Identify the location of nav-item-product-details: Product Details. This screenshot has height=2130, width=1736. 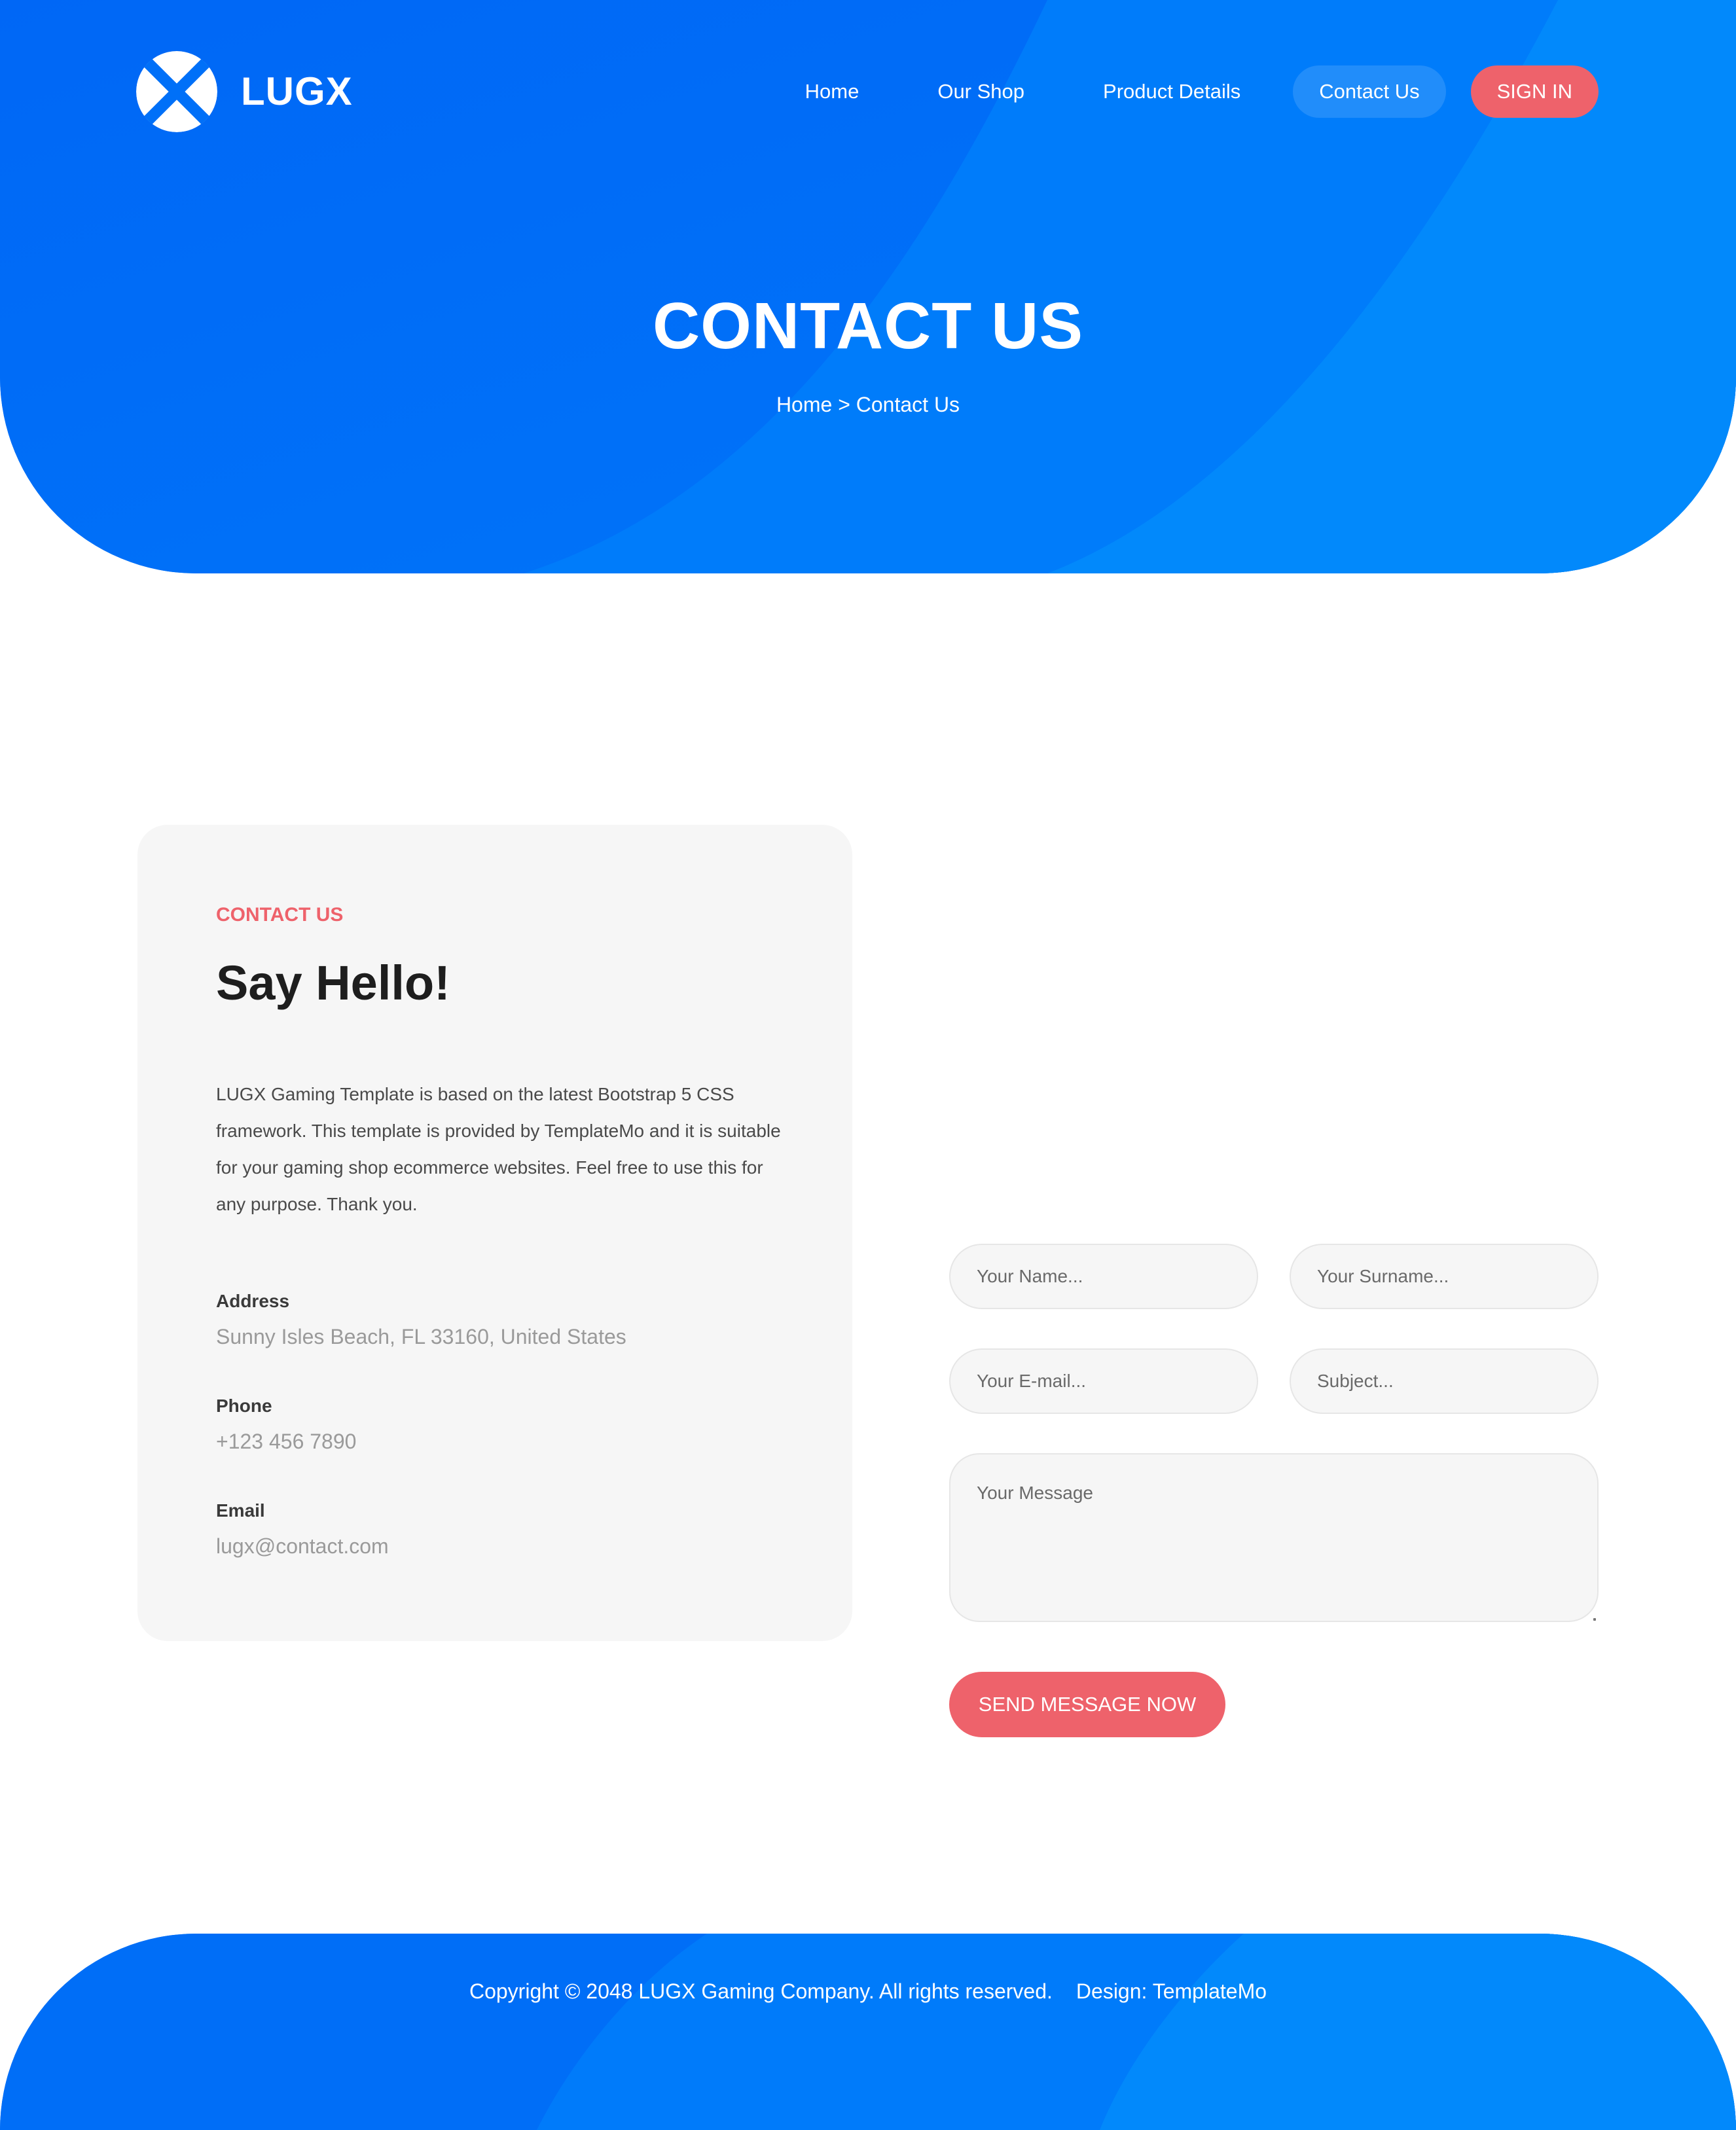
(1172, 91).